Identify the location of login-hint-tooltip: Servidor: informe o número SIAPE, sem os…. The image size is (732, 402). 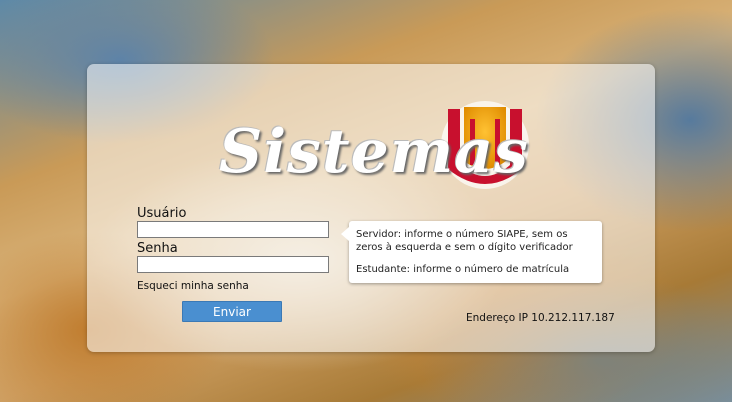
(471, 252).